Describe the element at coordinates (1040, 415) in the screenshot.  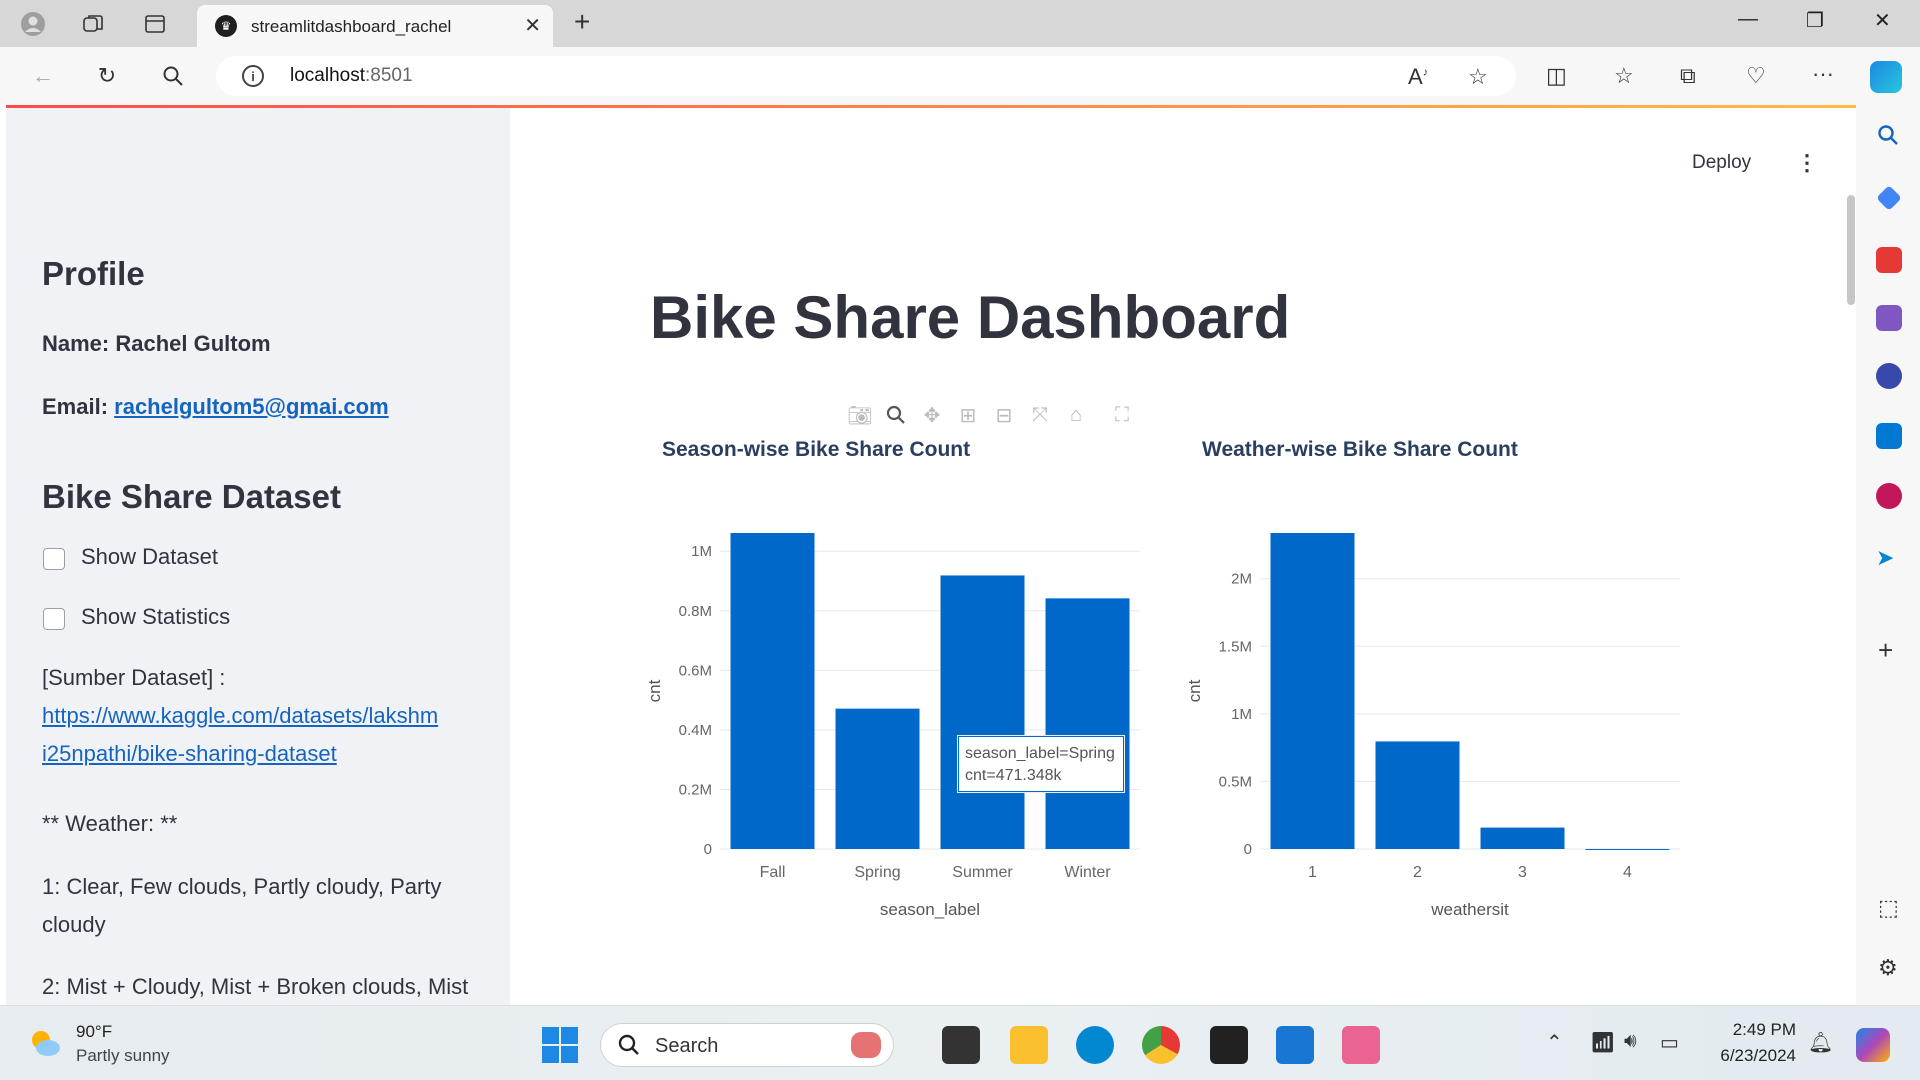
I see `autoscale-icon: ⤧` at that location.